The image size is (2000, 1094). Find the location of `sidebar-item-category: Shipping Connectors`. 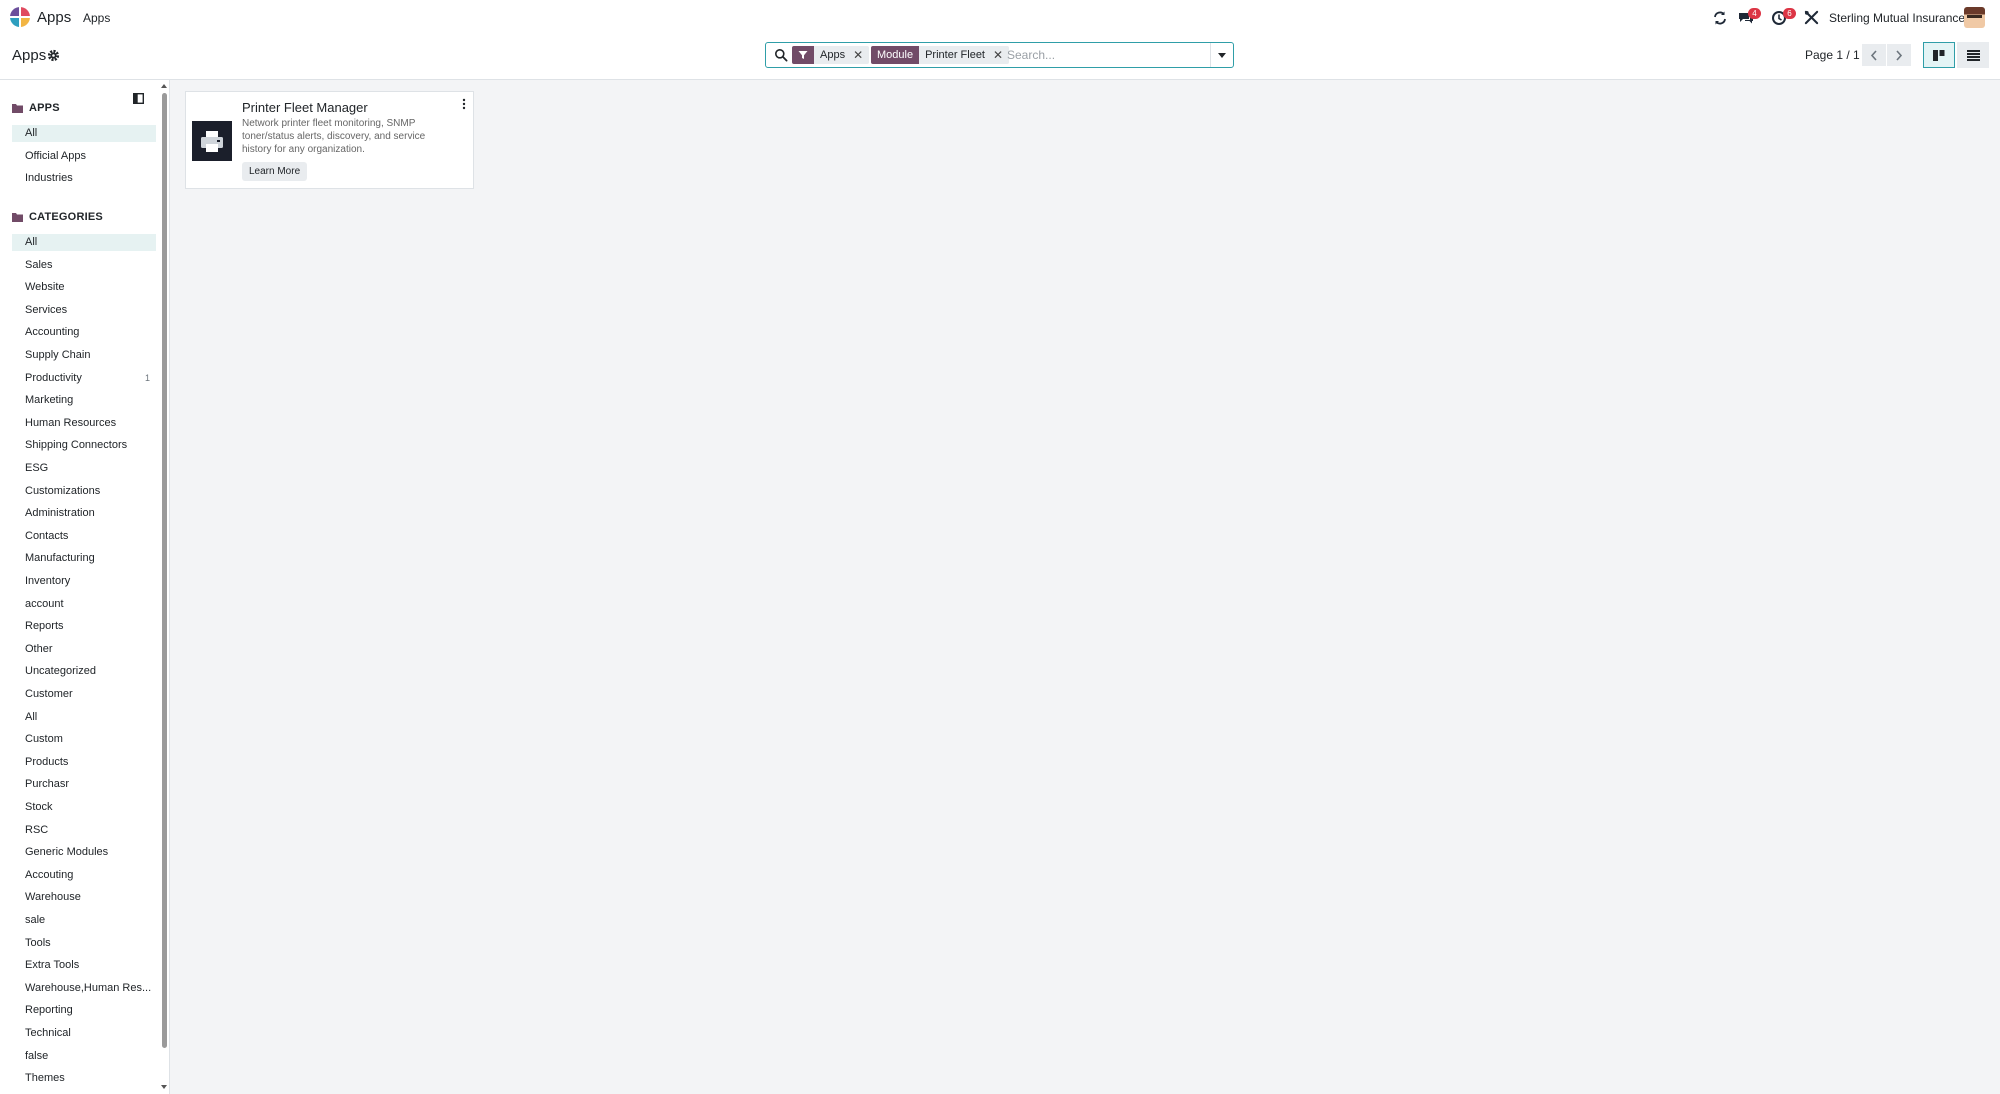

sidebar-item-category: Shipping Connectors is located at coordinates (84, 445).